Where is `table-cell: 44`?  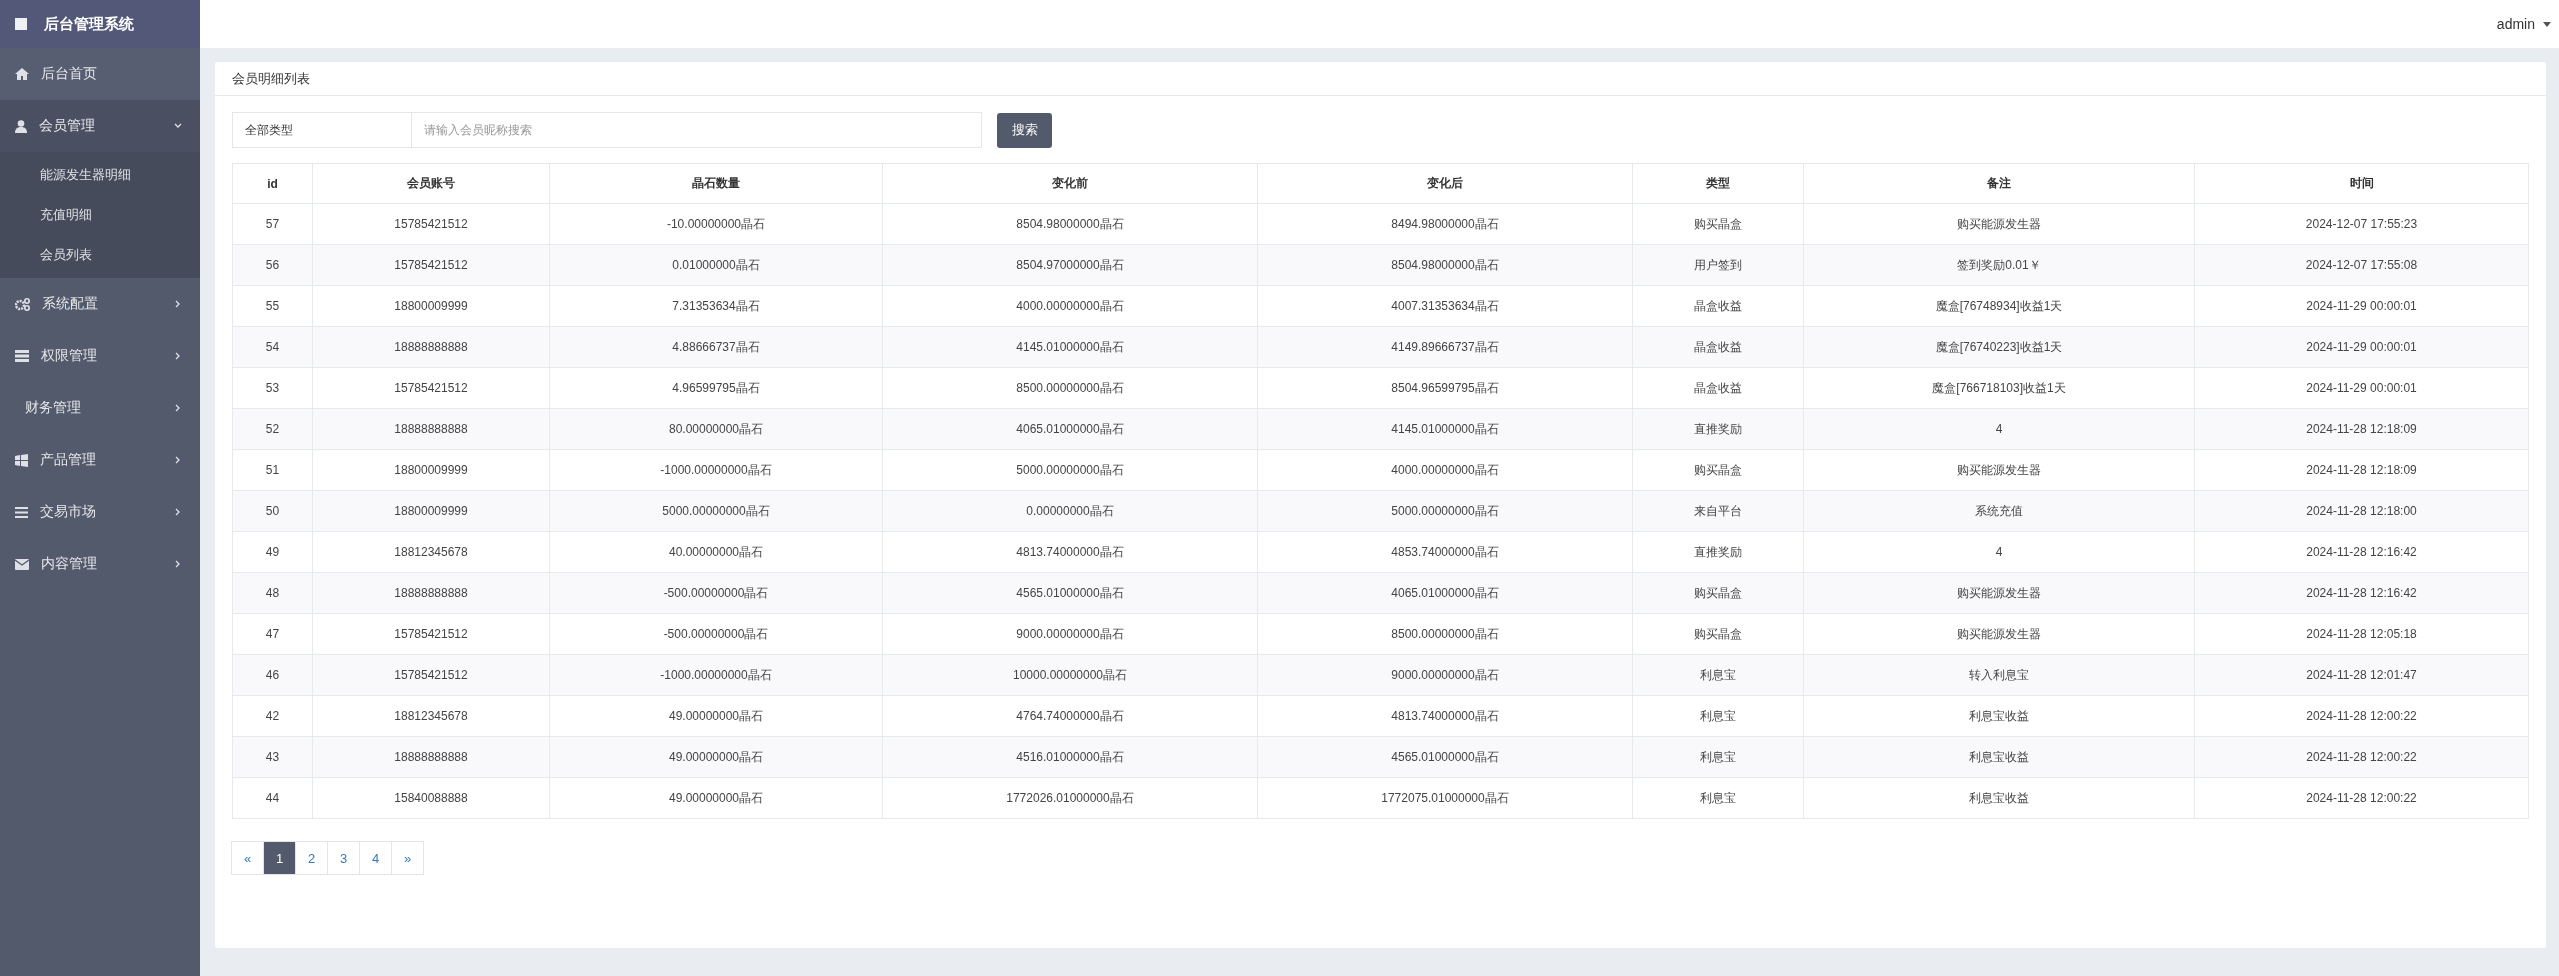 table-cell: 44 is located at coordinates (272, 798).